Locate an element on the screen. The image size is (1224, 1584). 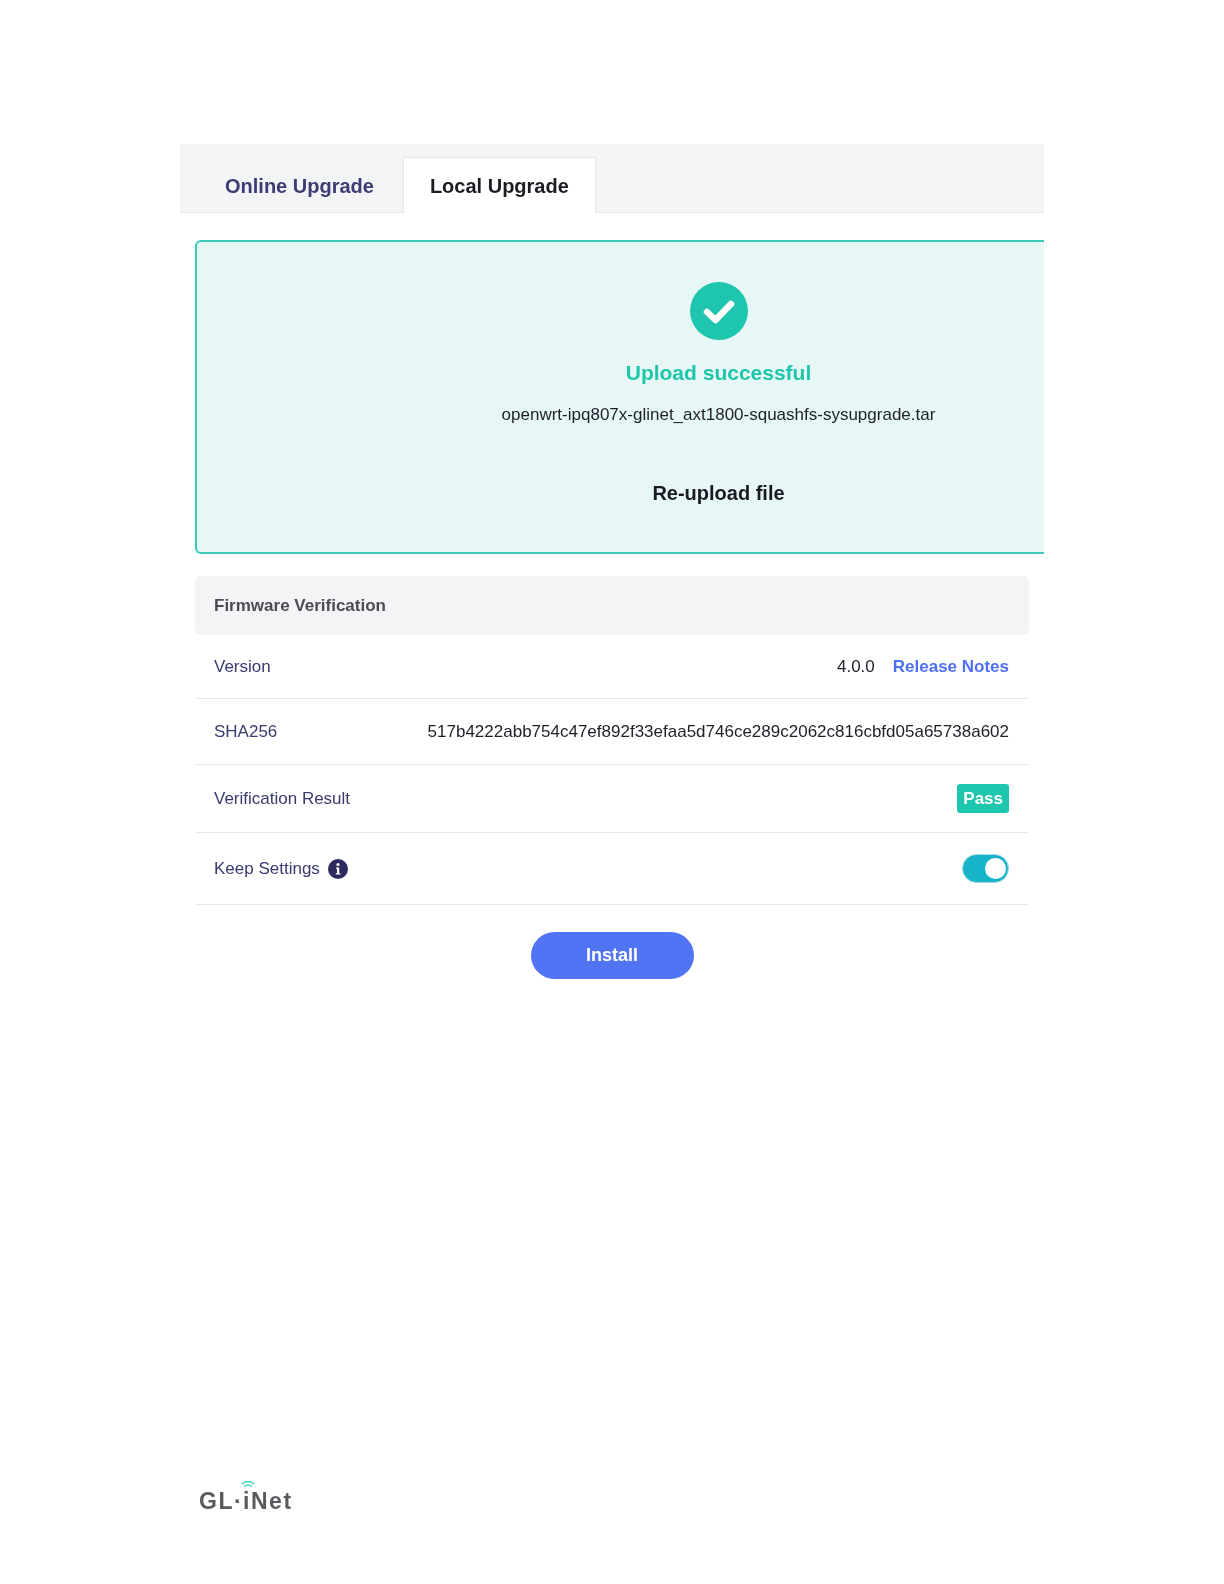
file-name: openwrt-ipq807x-glinet_axt1800-squashfs-sysupgrade.tar is located at coordinates (718, 415).